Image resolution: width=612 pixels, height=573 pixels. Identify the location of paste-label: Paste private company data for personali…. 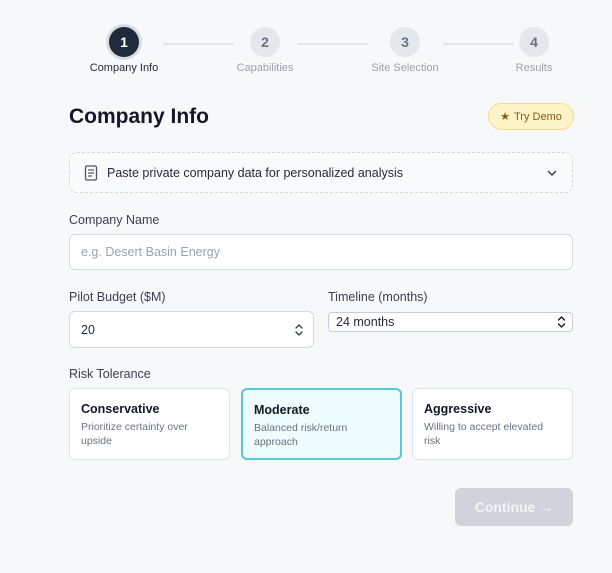
(255, 172).